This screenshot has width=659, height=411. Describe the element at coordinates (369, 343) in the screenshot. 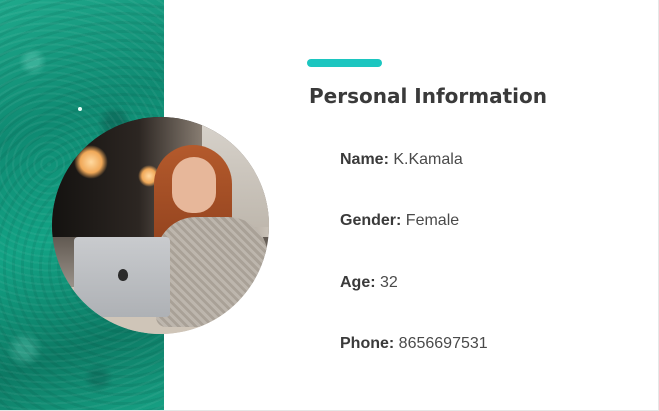

I see `phone-label: Phone:` at that location.